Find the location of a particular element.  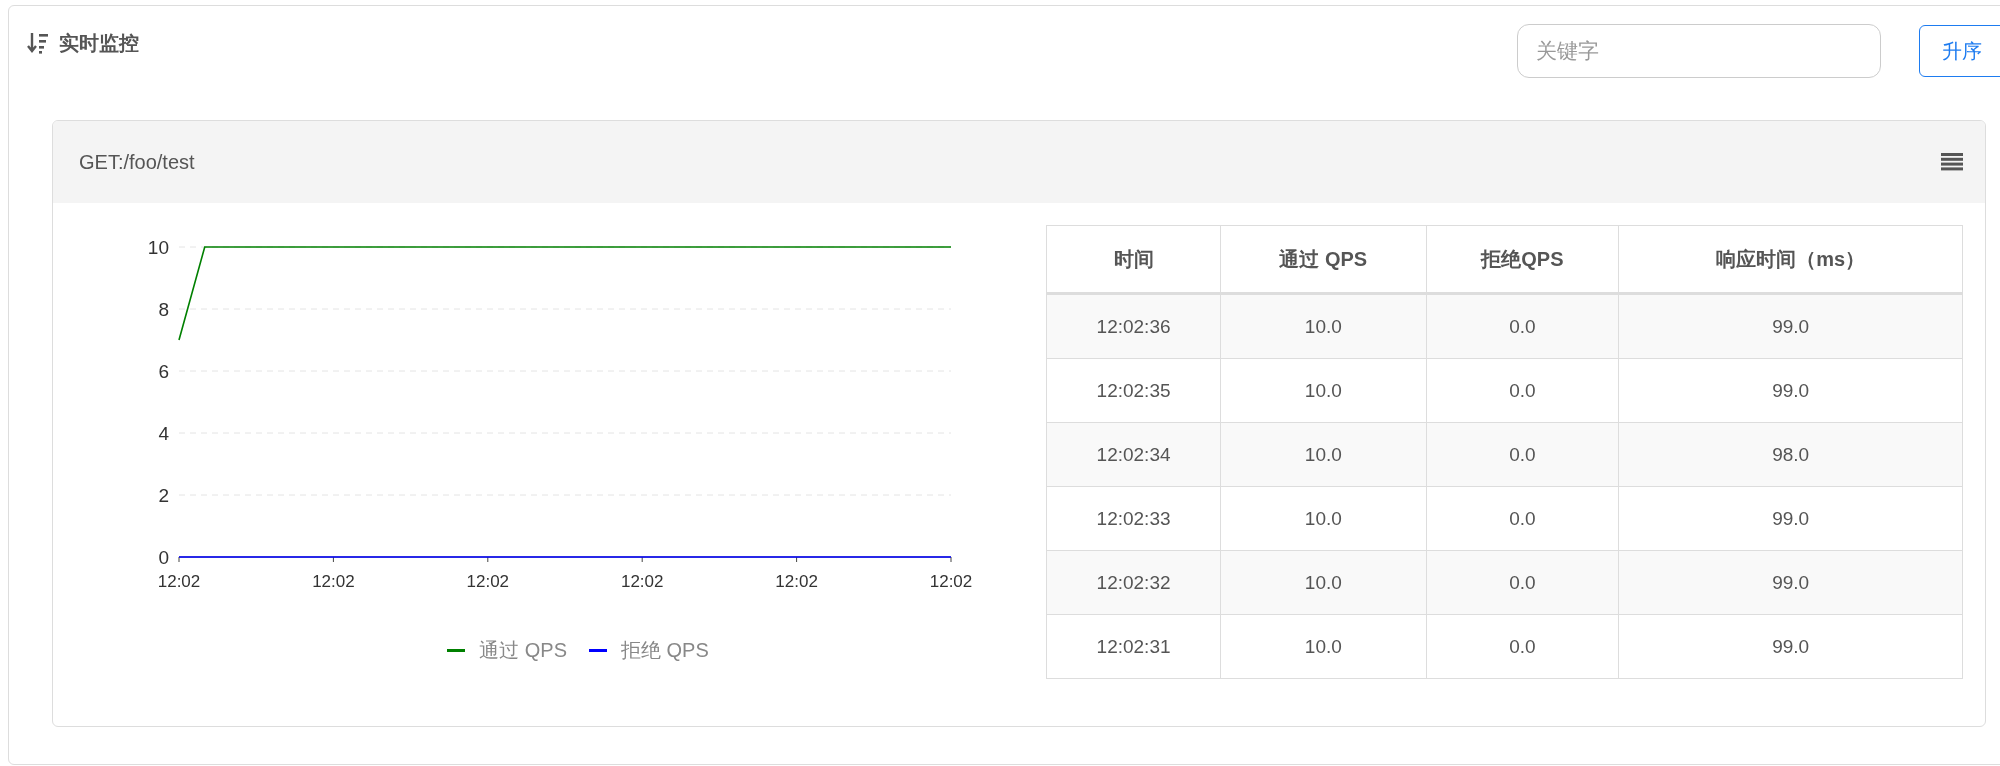

axis-tick-label: 8 is located at coordinates (163, 309).